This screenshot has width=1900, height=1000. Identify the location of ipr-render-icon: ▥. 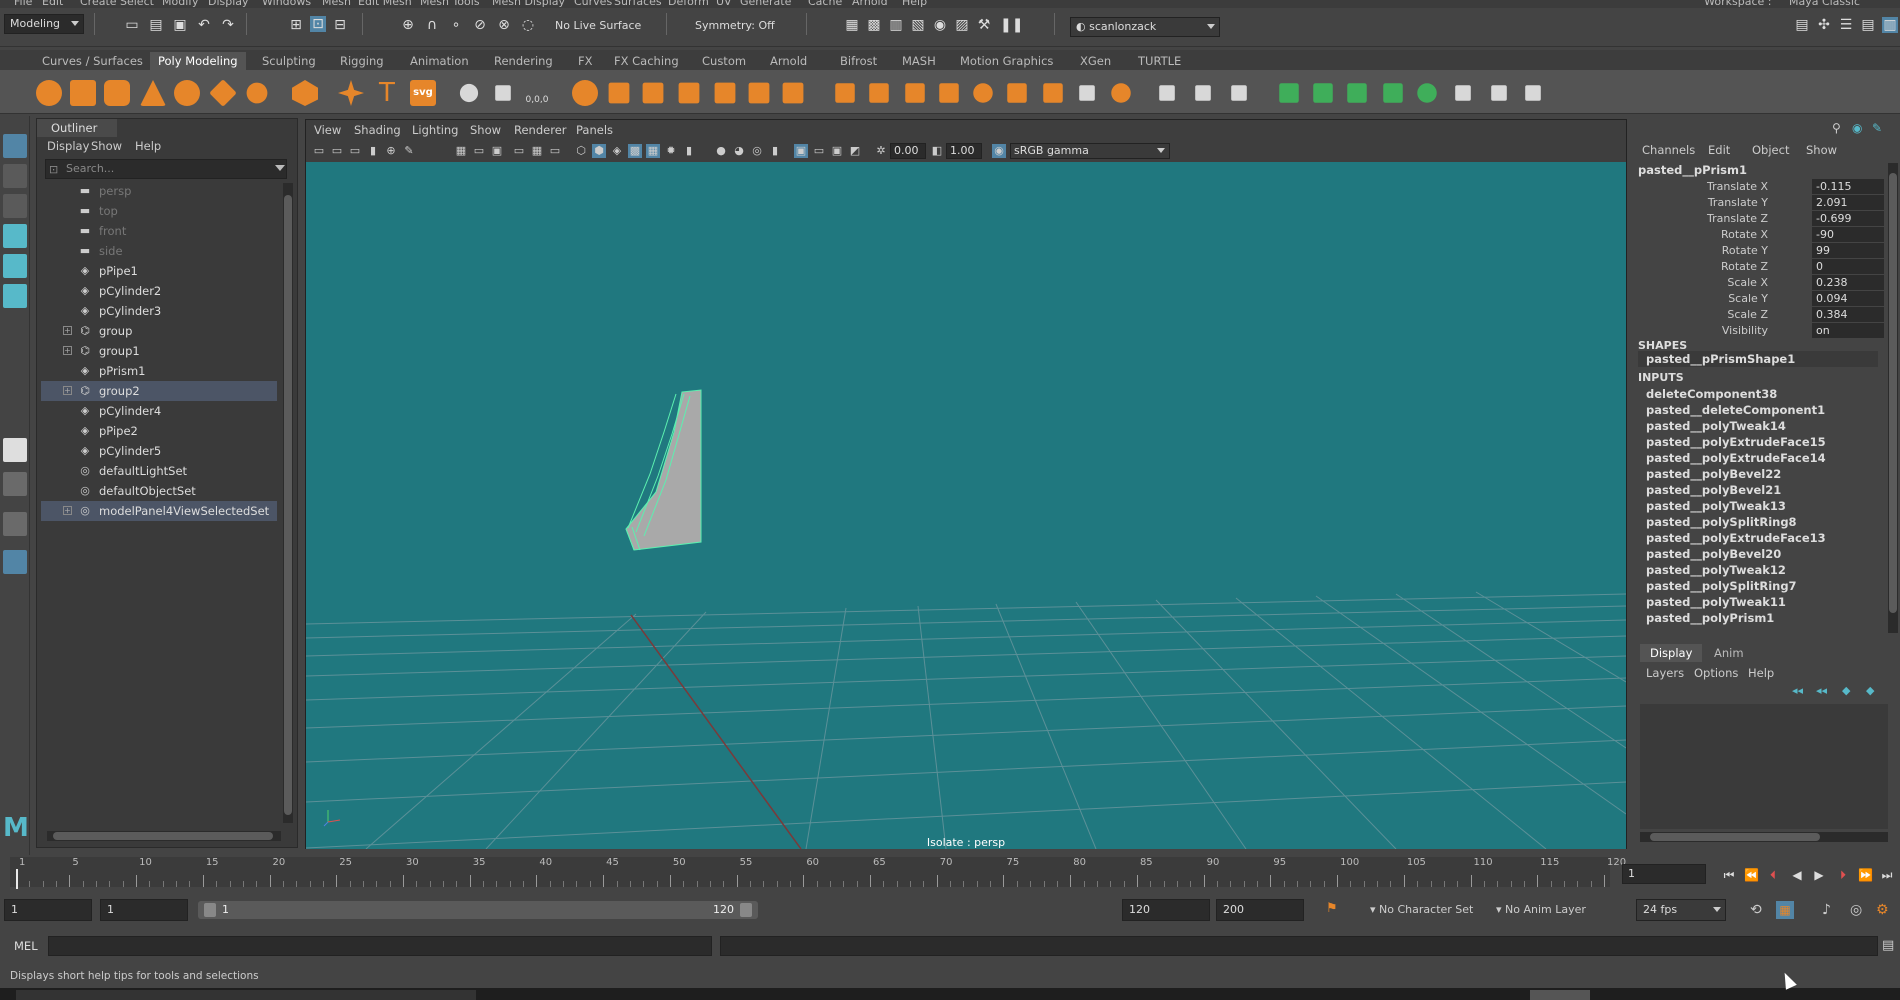
(896, 25).